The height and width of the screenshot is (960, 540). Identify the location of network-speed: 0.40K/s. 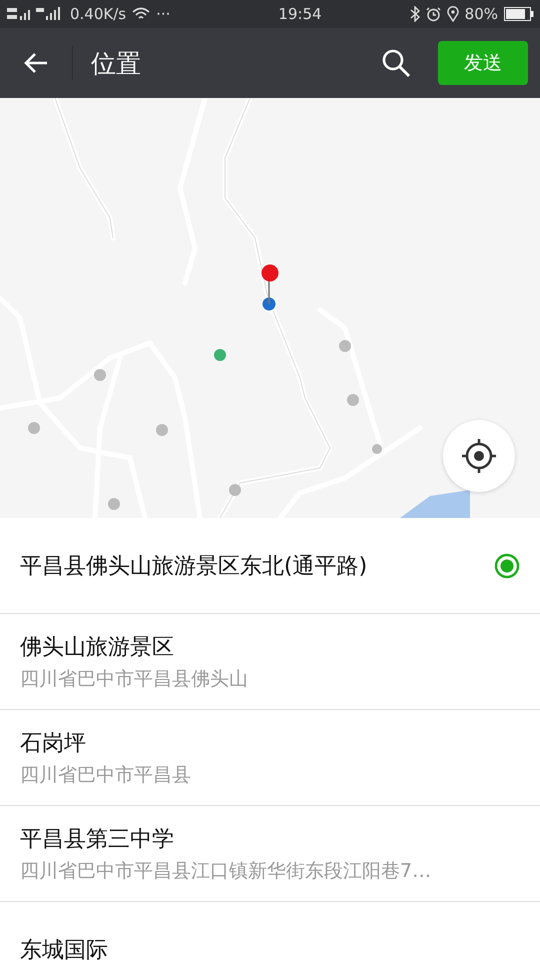
(98, 14).